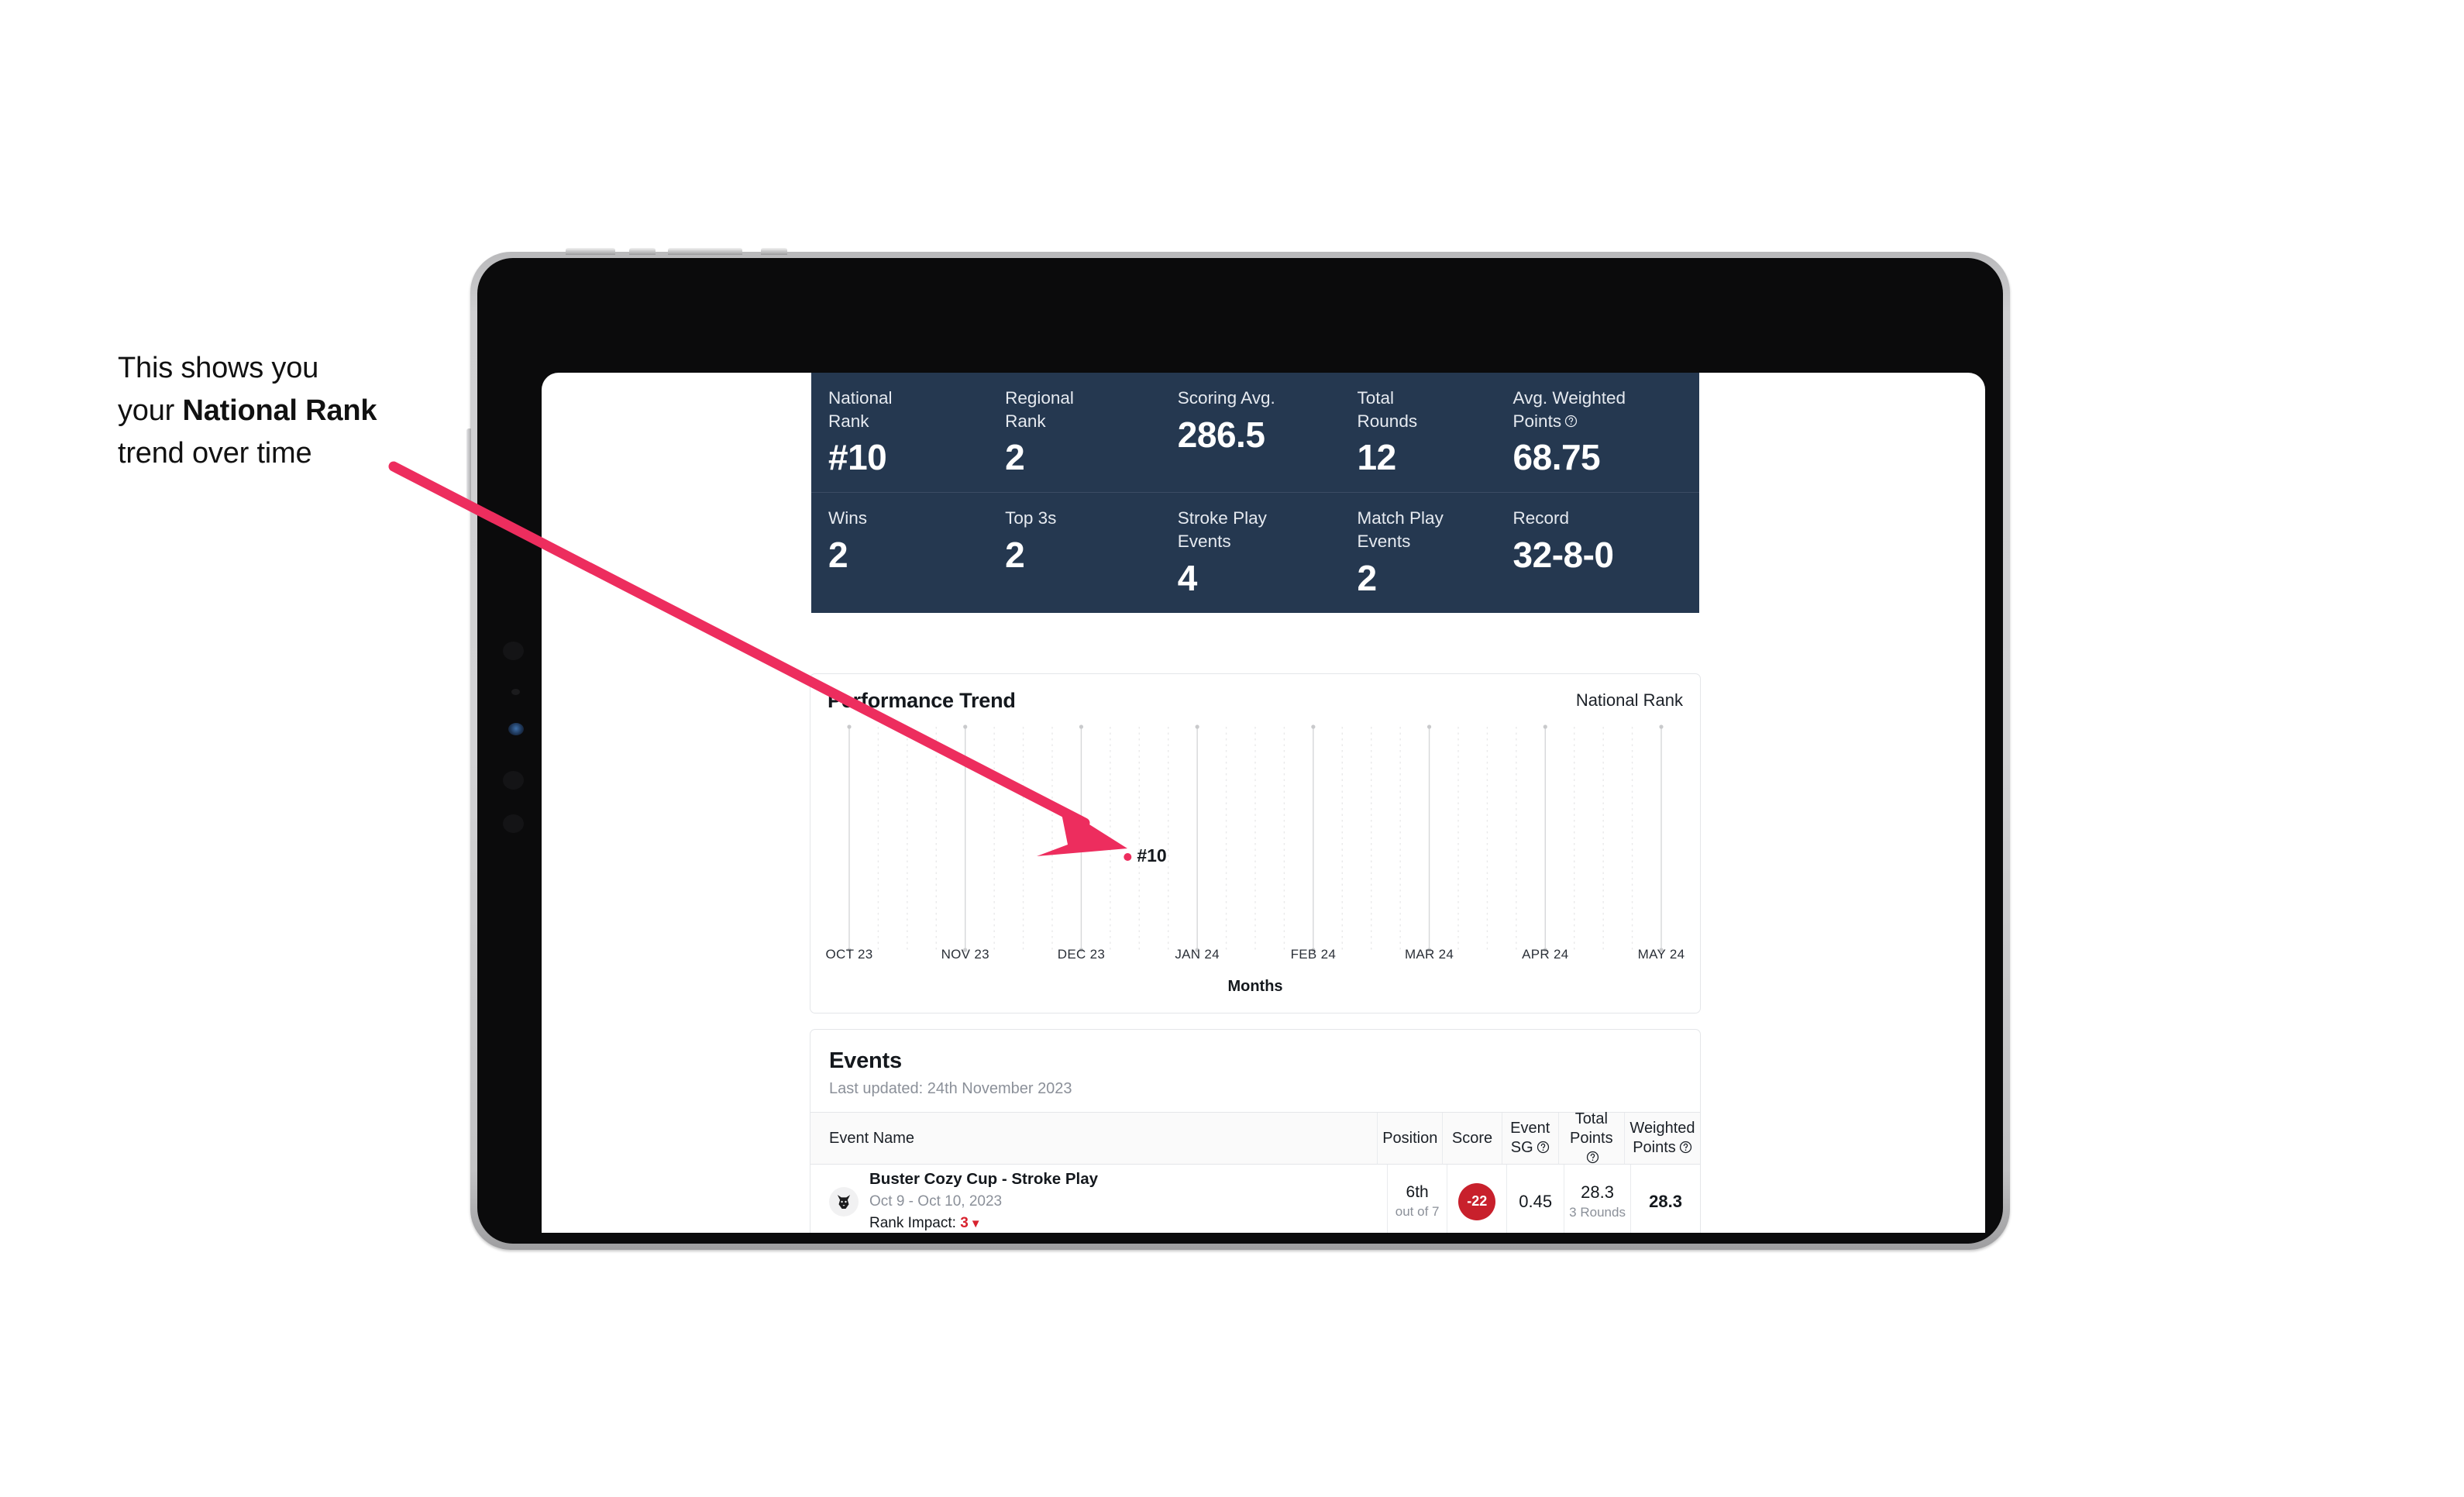  Describe the element at coordinates (899, 431) in the screenshot. I see `stat-national-rank: National Rank #10` at that location.